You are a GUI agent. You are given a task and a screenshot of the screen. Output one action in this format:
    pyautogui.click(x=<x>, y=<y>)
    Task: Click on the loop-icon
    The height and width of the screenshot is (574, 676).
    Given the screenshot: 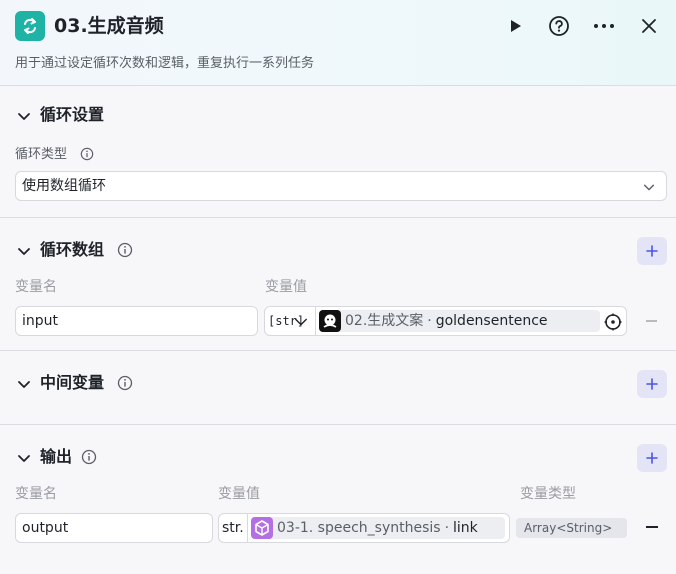 What is the action you would take?
    pyautogui.click(x=30, y=26)
    